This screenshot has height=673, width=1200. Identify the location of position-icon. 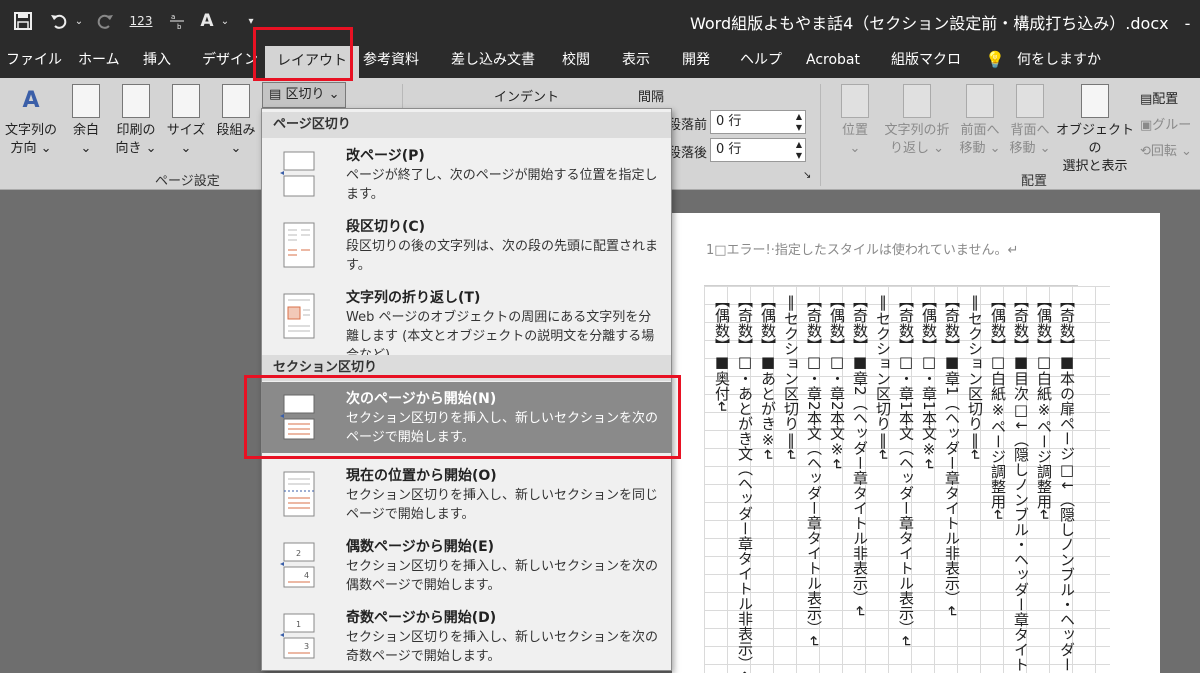
(855, 101).